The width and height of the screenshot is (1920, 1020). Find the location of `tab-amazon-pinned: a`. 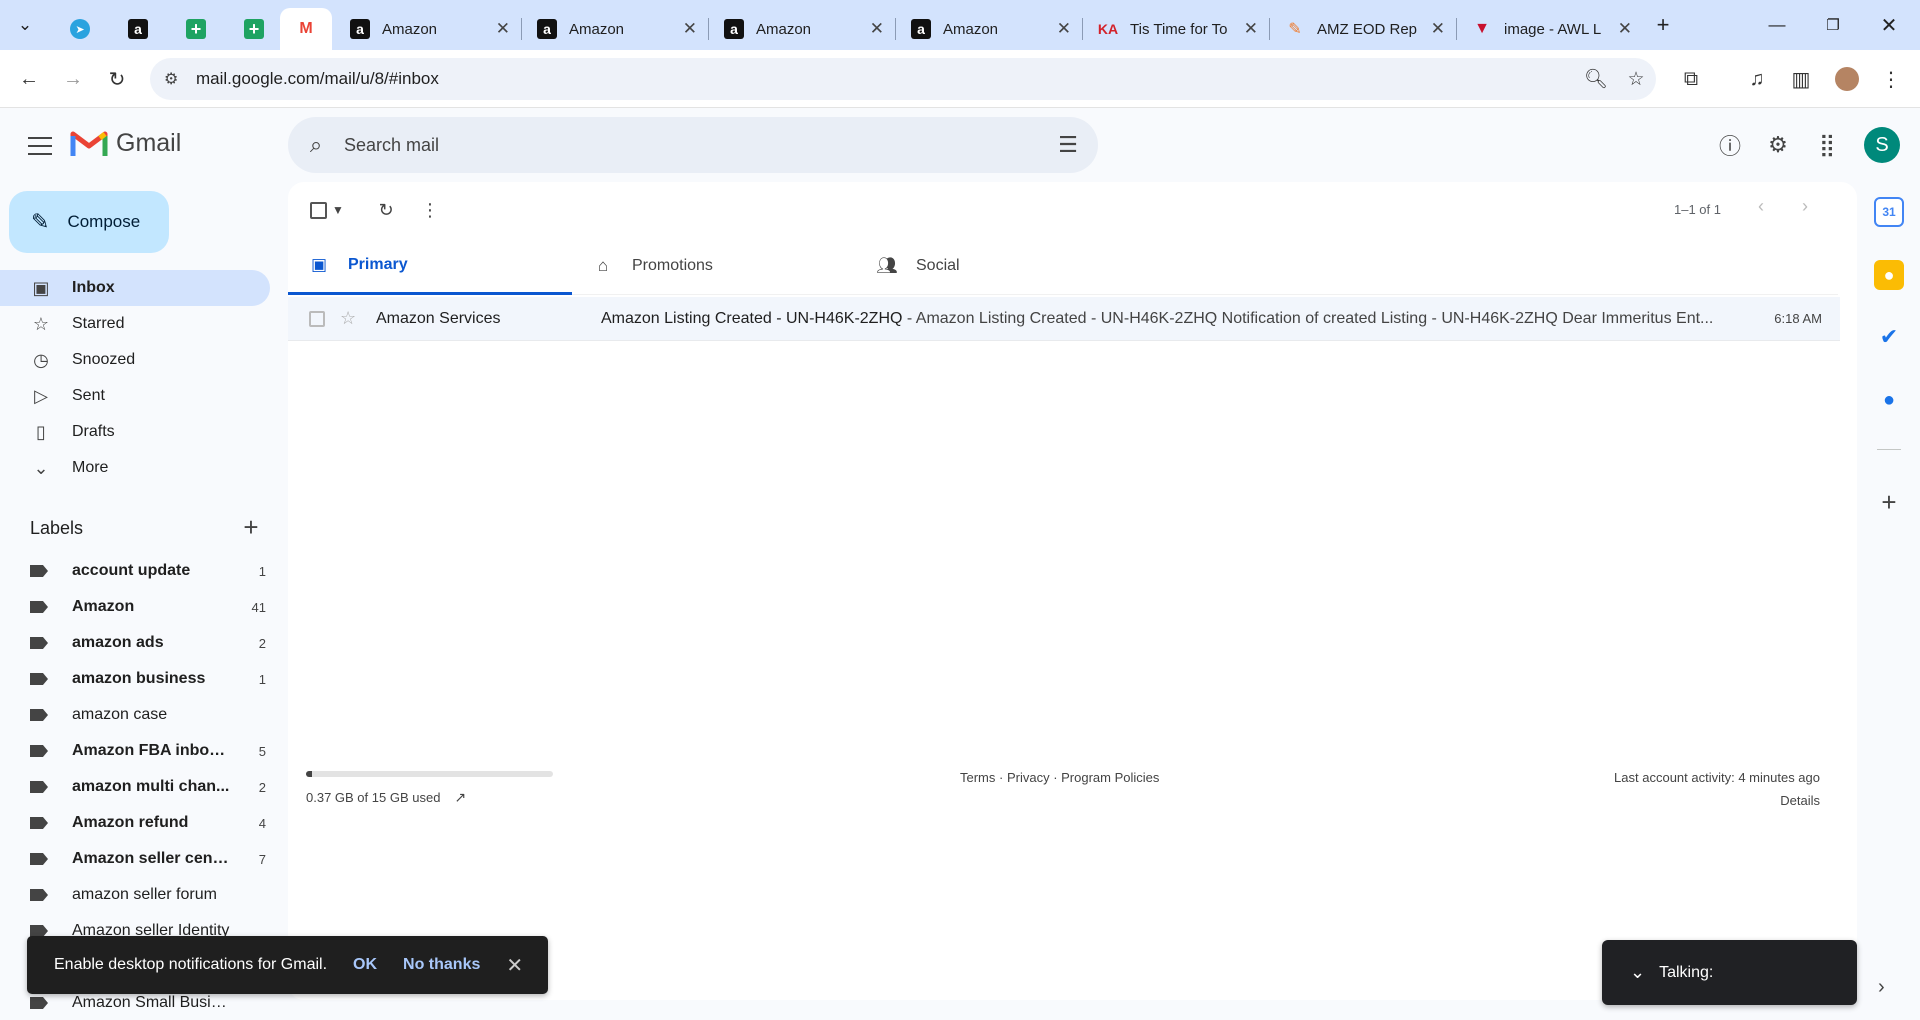

tab-amazon-pinned: a is located at coordinates (138, 29).